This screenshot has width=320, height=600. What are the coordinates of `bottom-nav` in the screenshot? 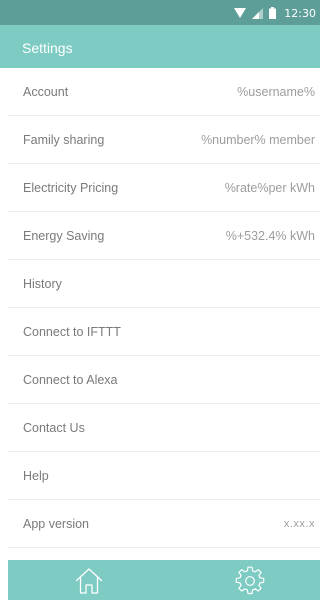 It's located at (164, 580).